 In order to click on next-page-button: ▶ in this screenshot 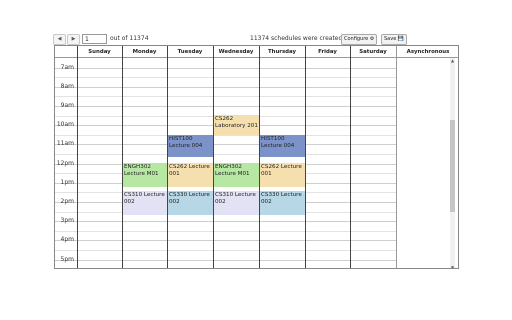, I will do `click(73, 39)`.